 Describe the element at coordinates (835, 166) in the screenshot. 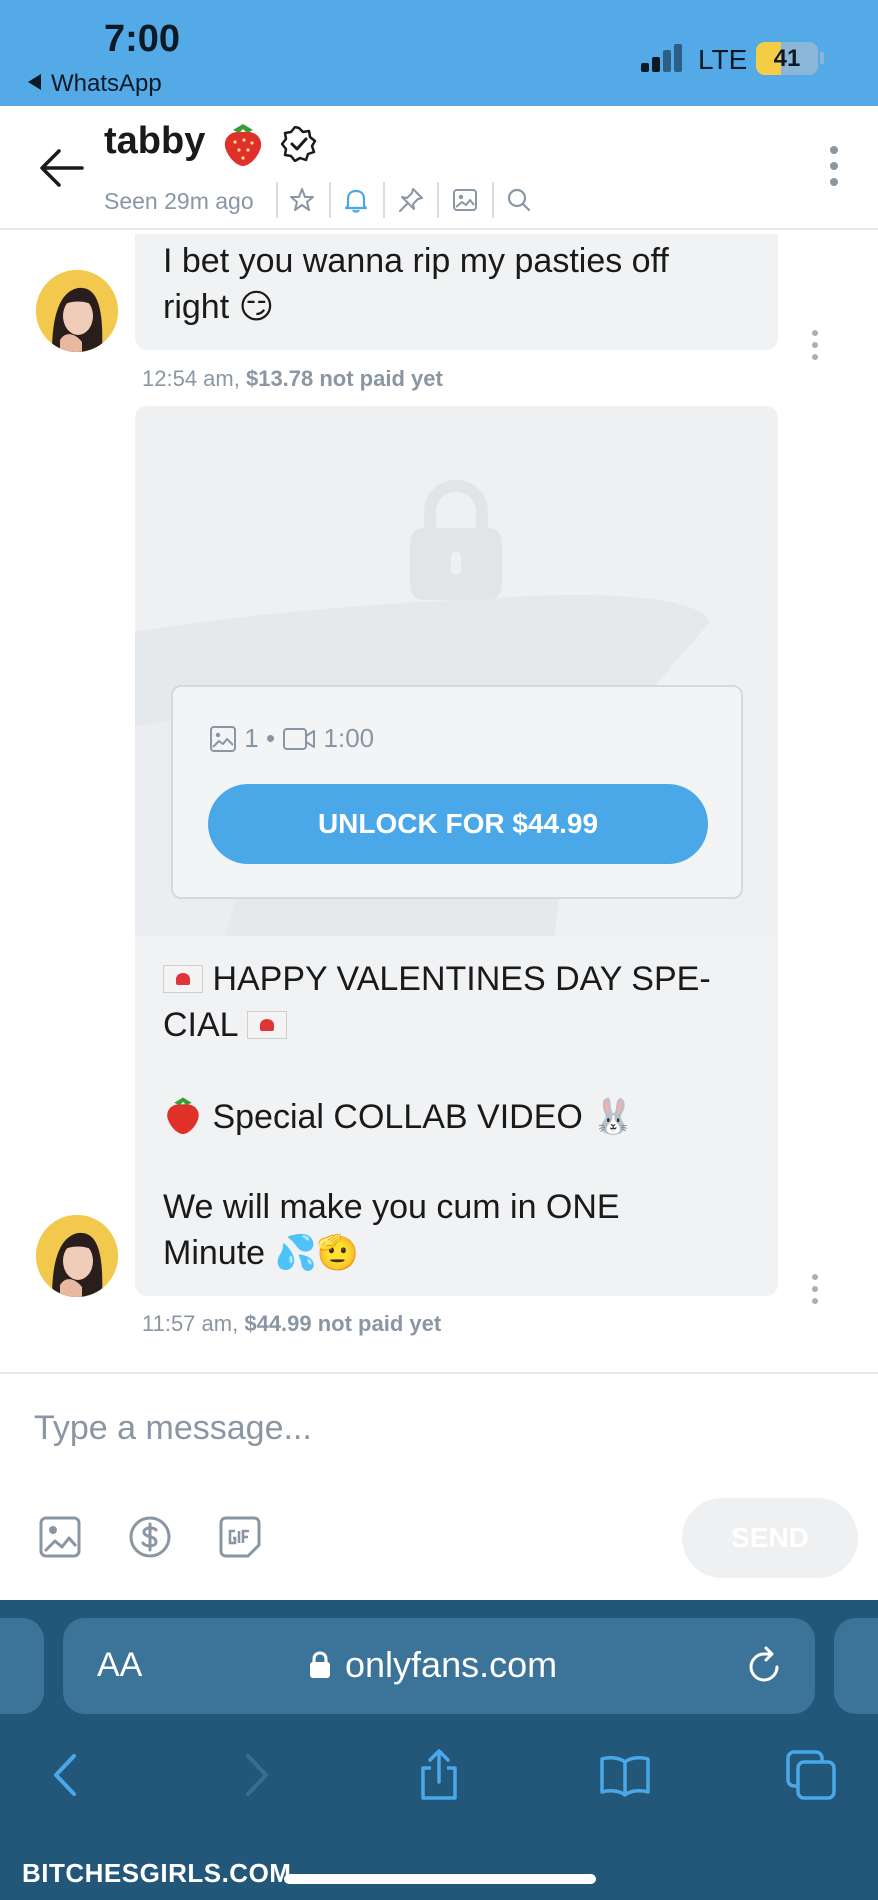

I see `more-options-icon` at that location.